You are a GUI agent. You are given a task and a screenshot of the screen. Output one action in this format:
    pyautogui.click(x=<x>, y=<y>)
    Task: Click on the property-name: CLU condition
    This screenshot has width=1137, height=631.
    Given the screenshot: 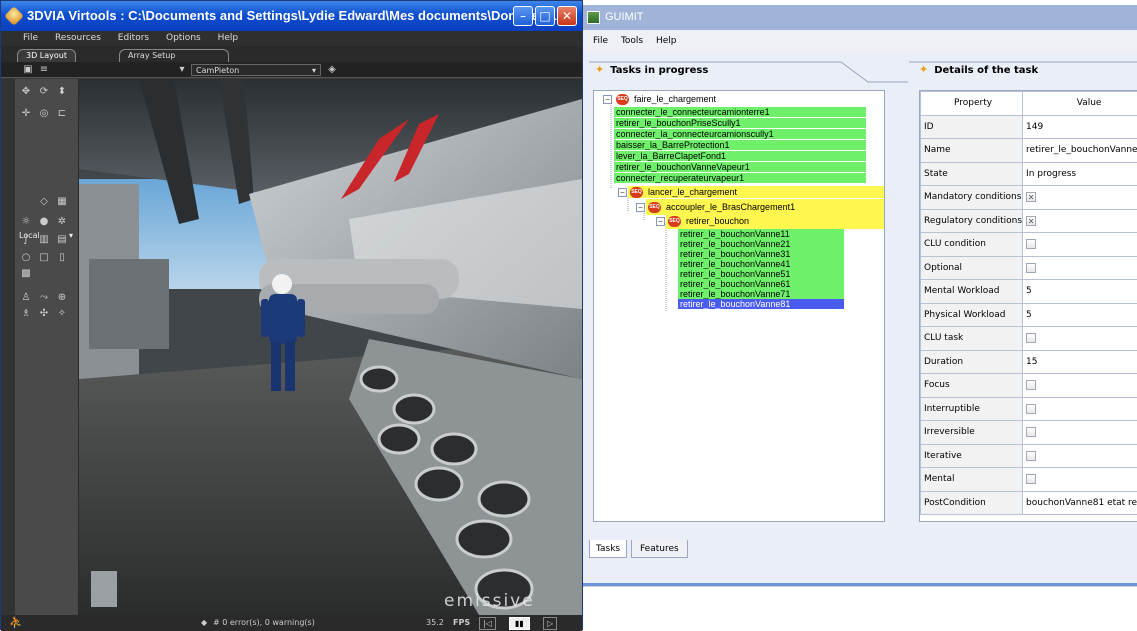 What is the action you would take?
    pyautogui.click(x=972, y=245)
    